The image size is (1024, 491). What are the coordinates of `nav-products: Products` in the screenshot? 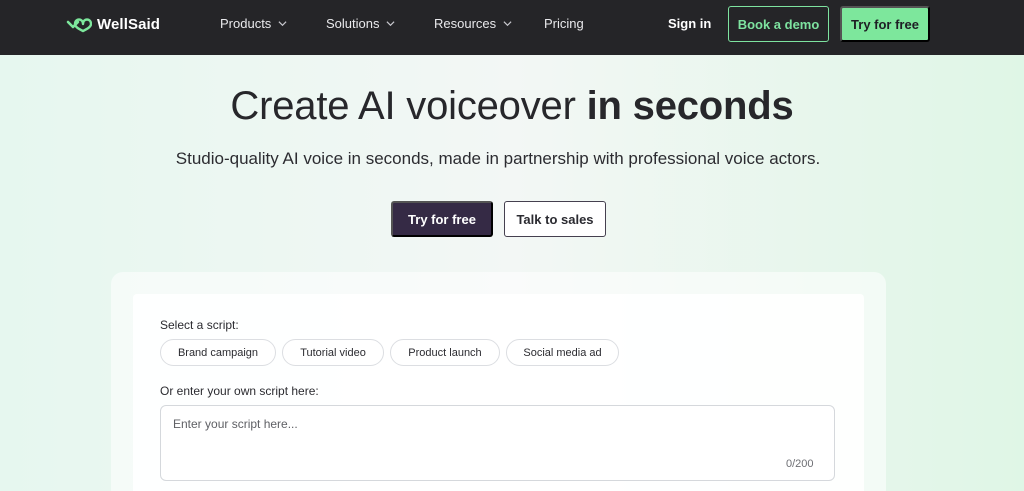 It's located at (253, 23).